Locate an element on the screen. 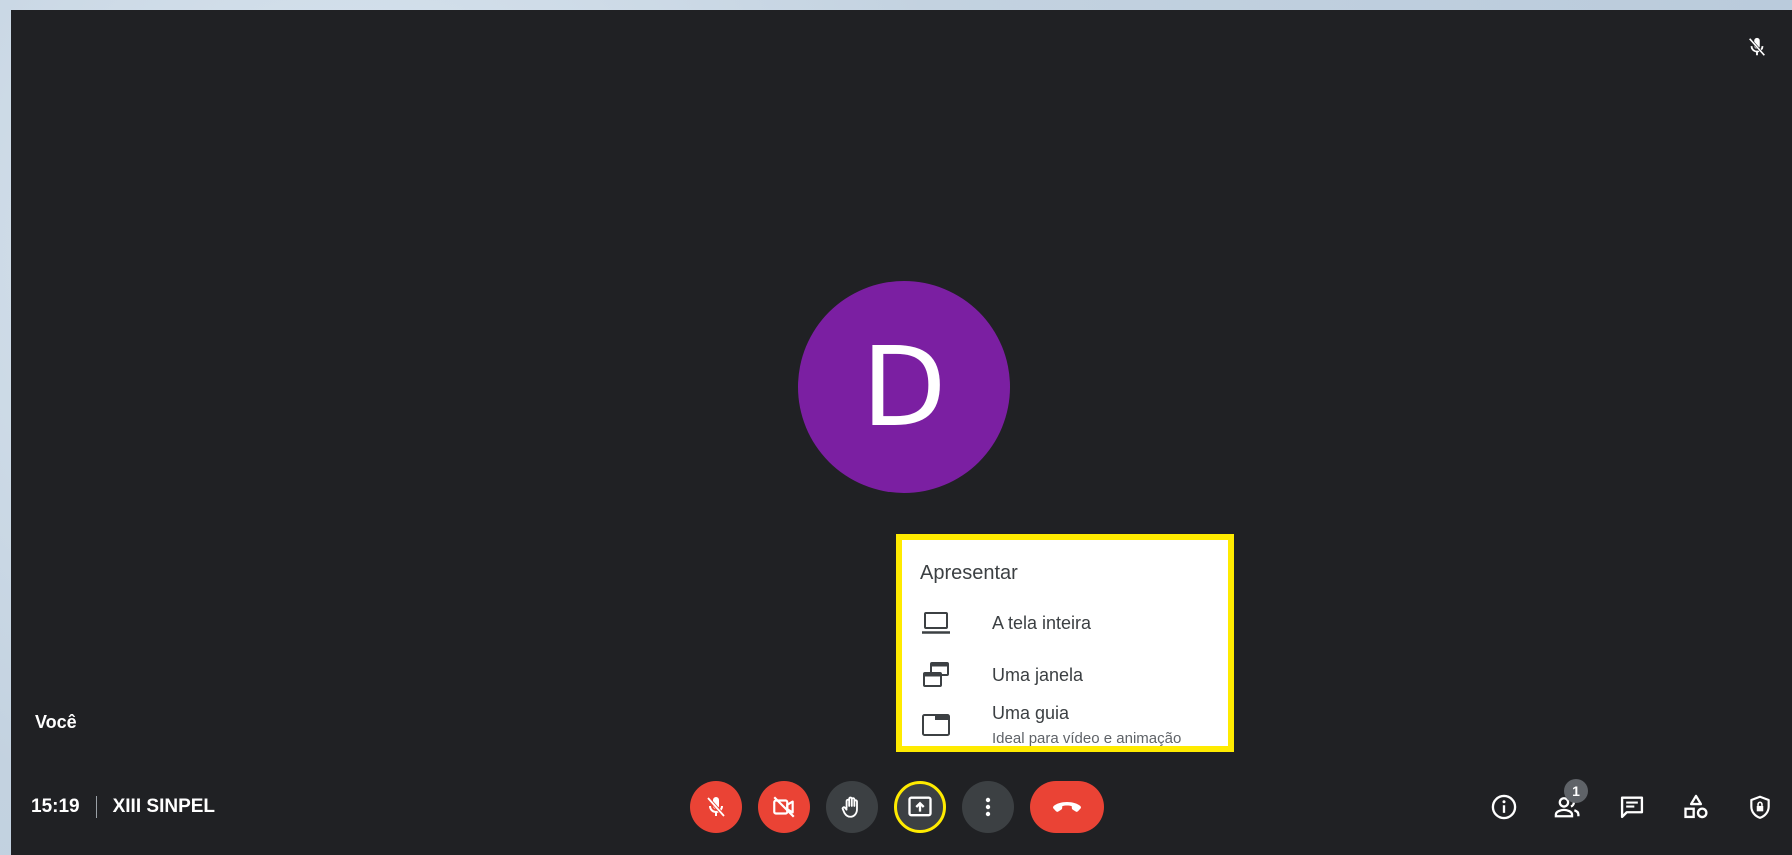  more-options-button is located at coordinates (988, 807).